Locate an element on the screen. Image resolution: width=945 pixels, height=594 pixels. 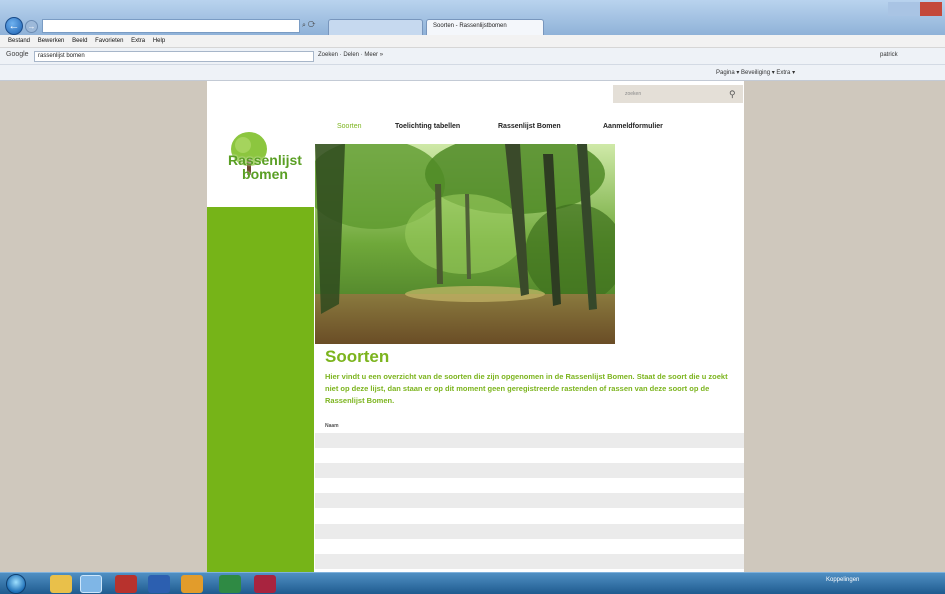
forest-hero-image is located at coordinates (465, 244).